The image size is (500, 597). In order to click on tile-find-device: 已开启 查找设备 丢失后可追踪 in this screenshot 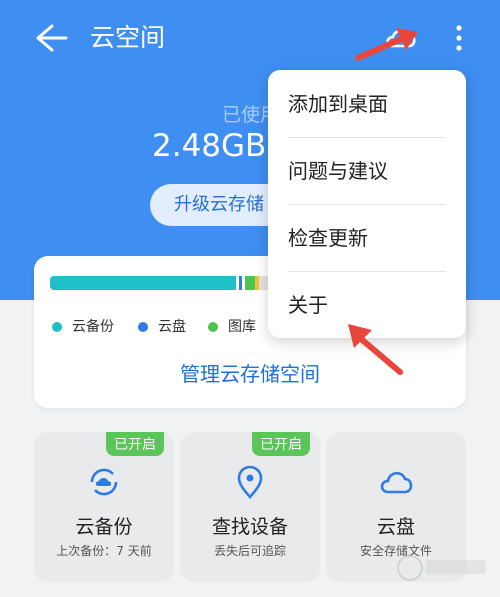, I will do `click(250, 507)`.